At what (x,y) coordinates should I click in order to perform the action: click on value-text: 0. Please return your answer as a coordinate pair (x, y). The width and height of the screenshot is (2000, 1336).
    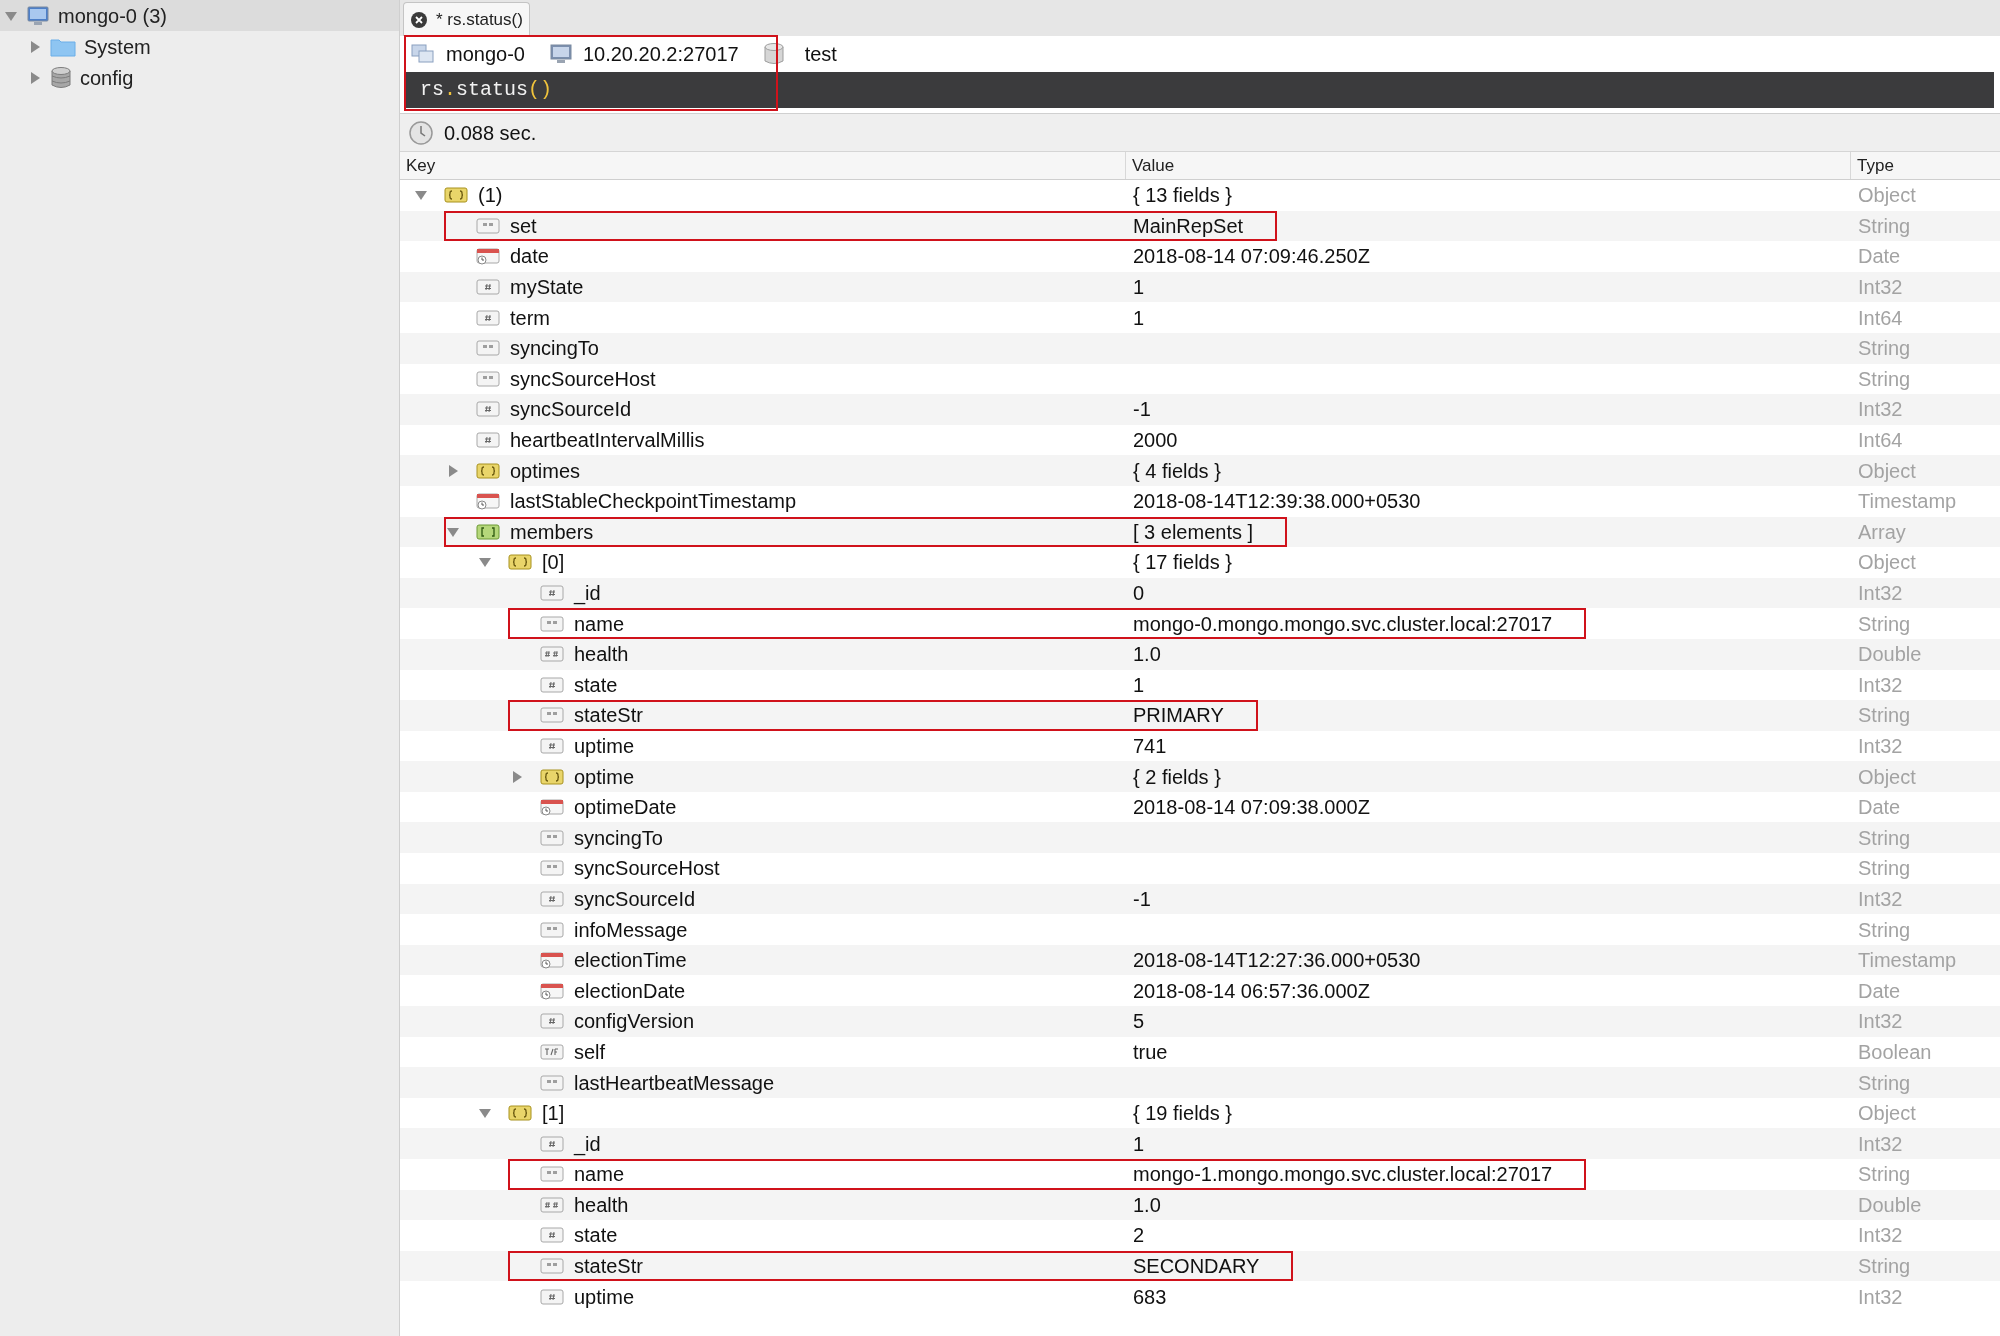
    Looking at the image, I should click on (1139, 593).